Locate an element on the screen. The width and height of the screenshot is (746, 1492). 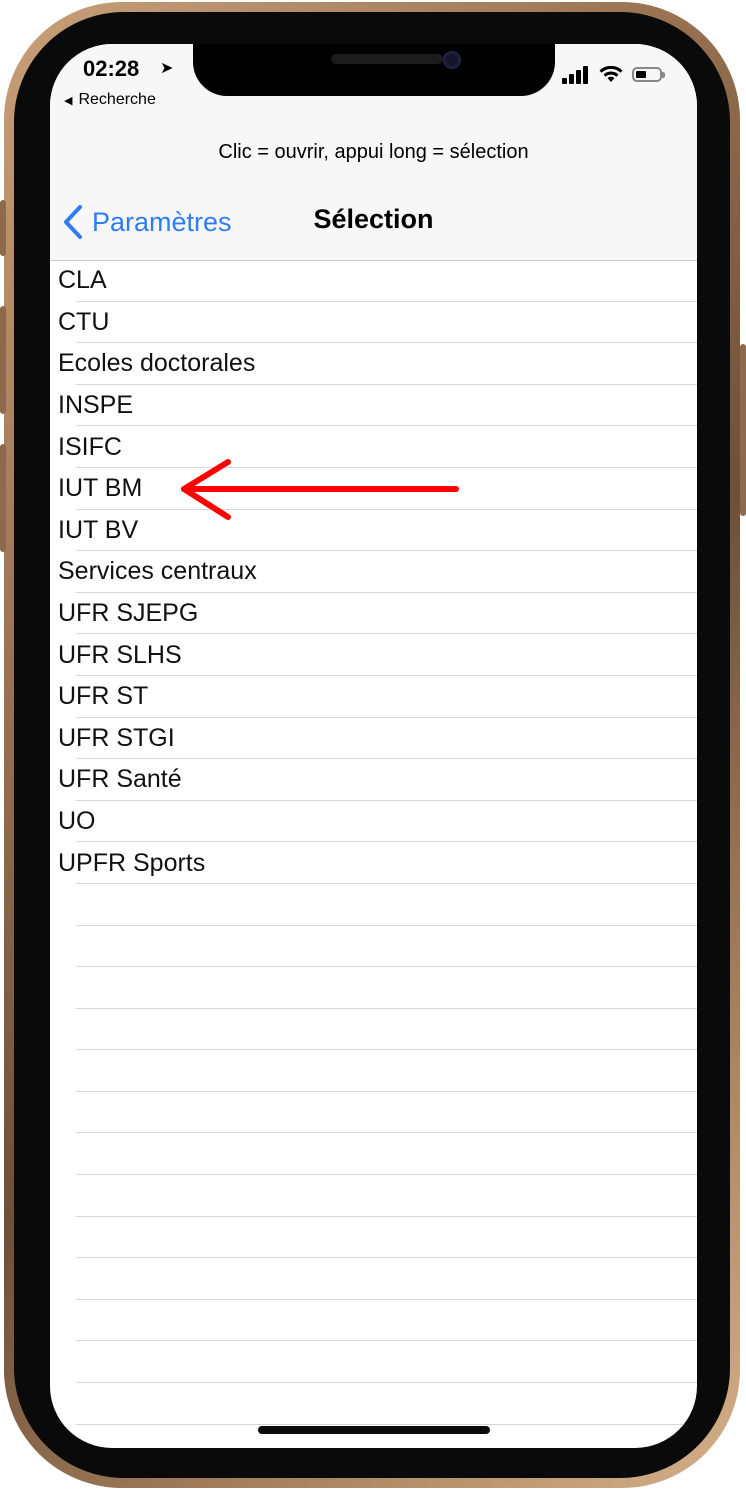
notch is located at coordinates (374, 70).